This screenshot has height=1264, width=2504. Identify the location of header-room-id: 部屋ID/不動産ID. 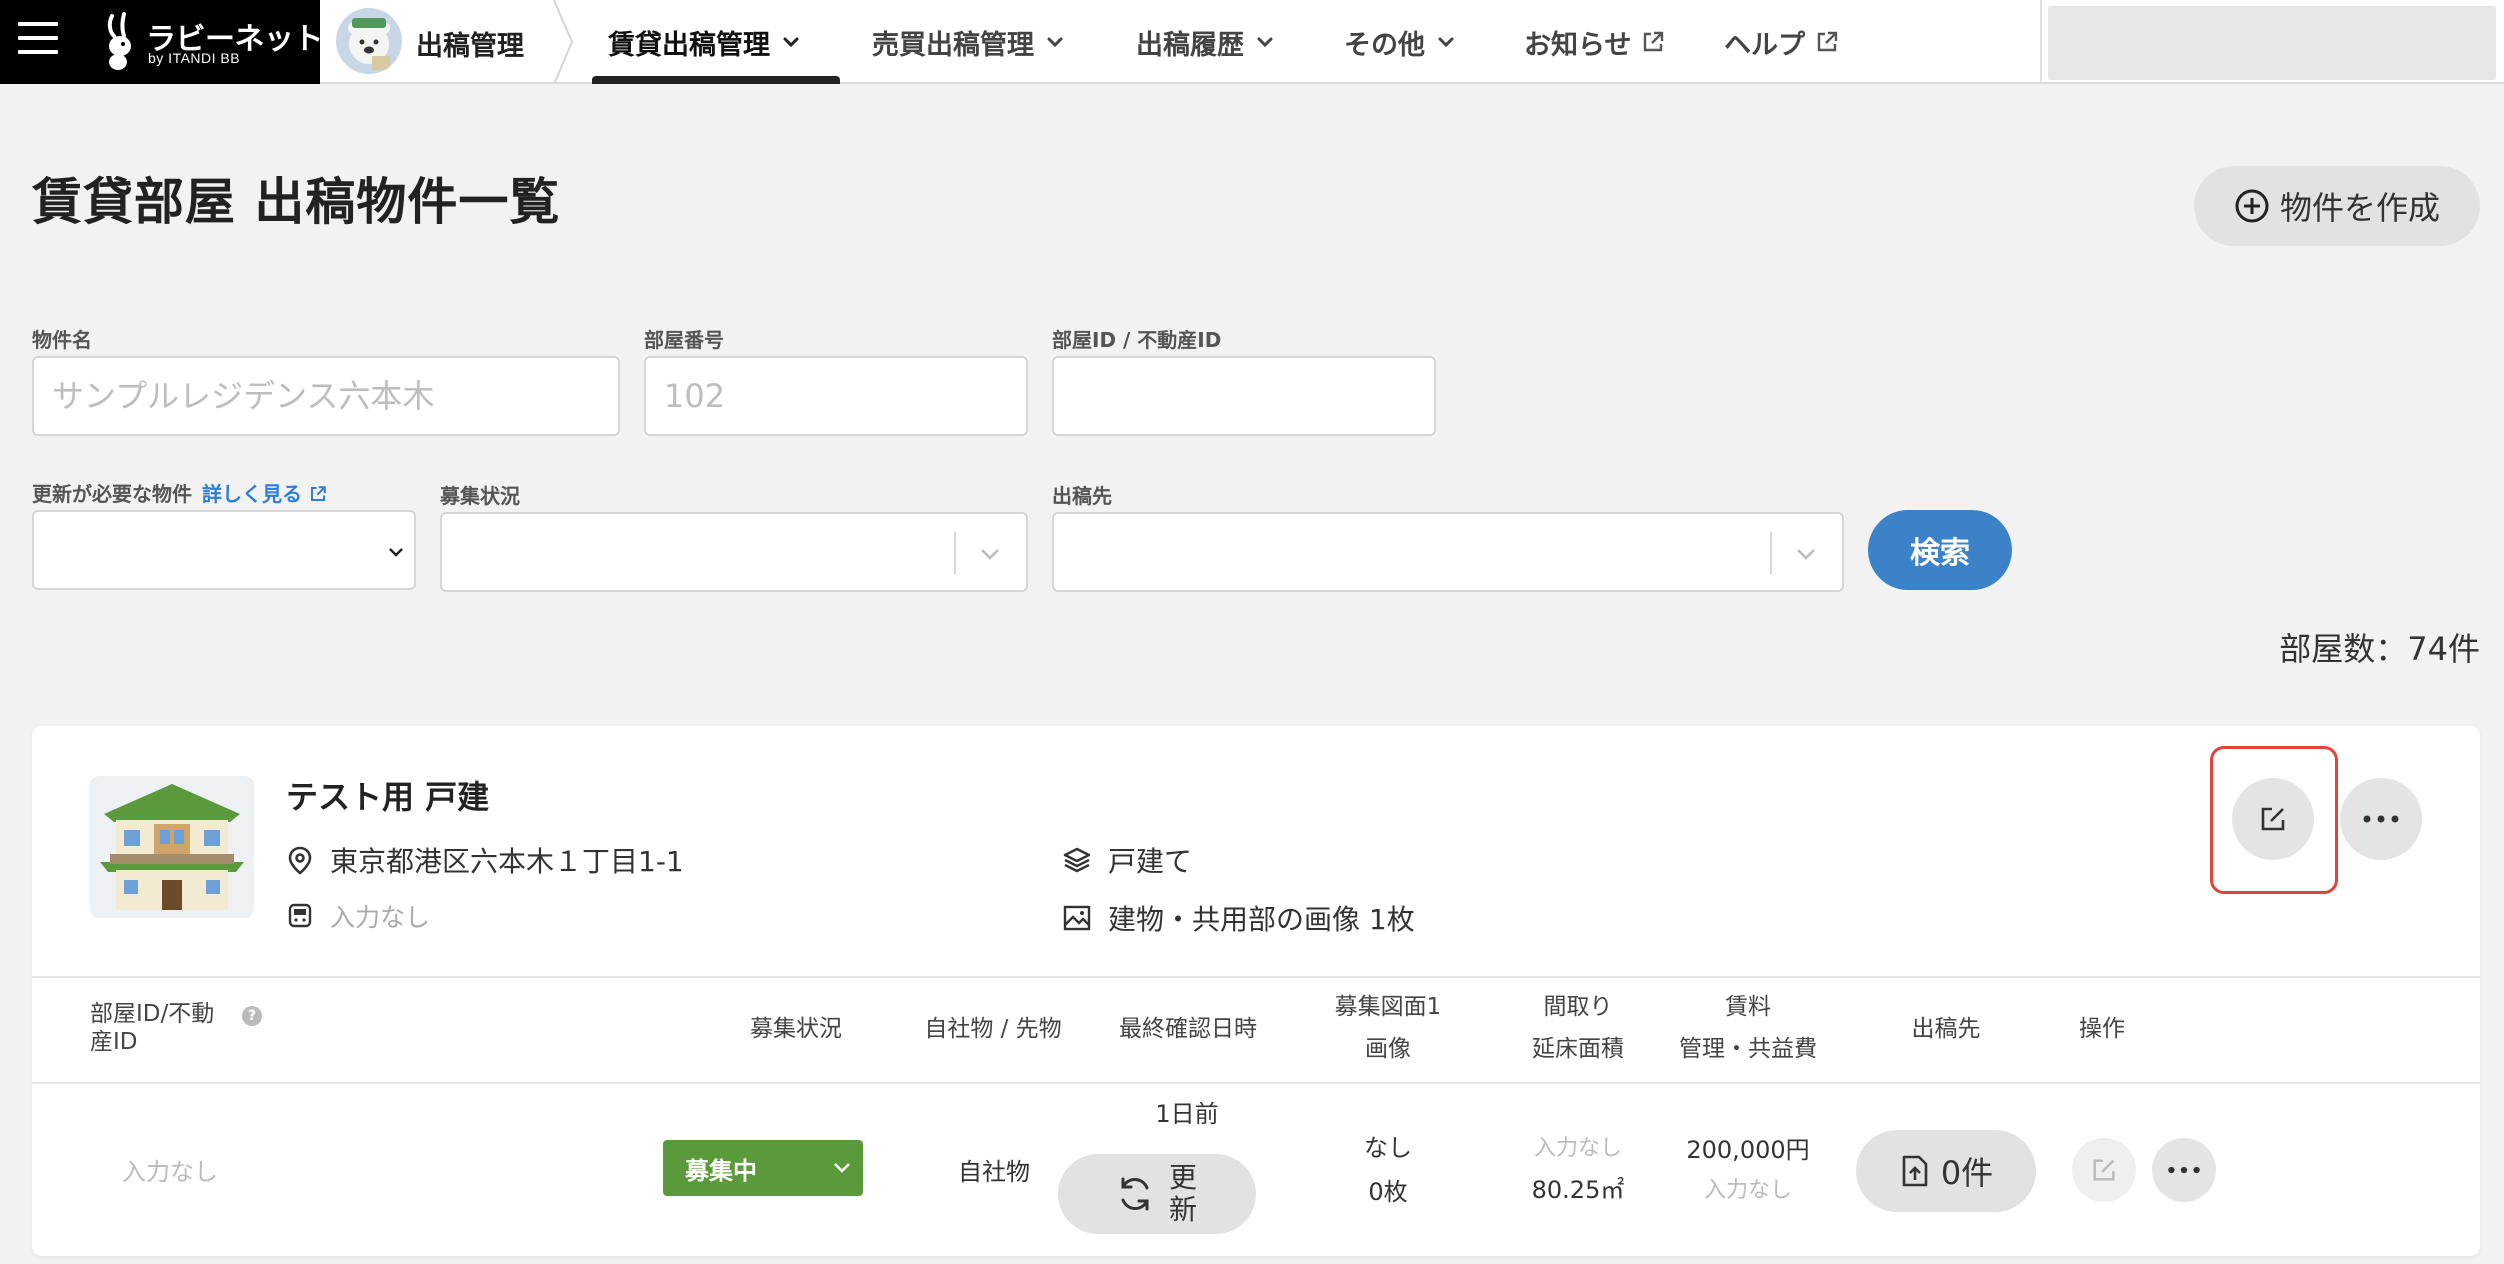
(155, 1028).